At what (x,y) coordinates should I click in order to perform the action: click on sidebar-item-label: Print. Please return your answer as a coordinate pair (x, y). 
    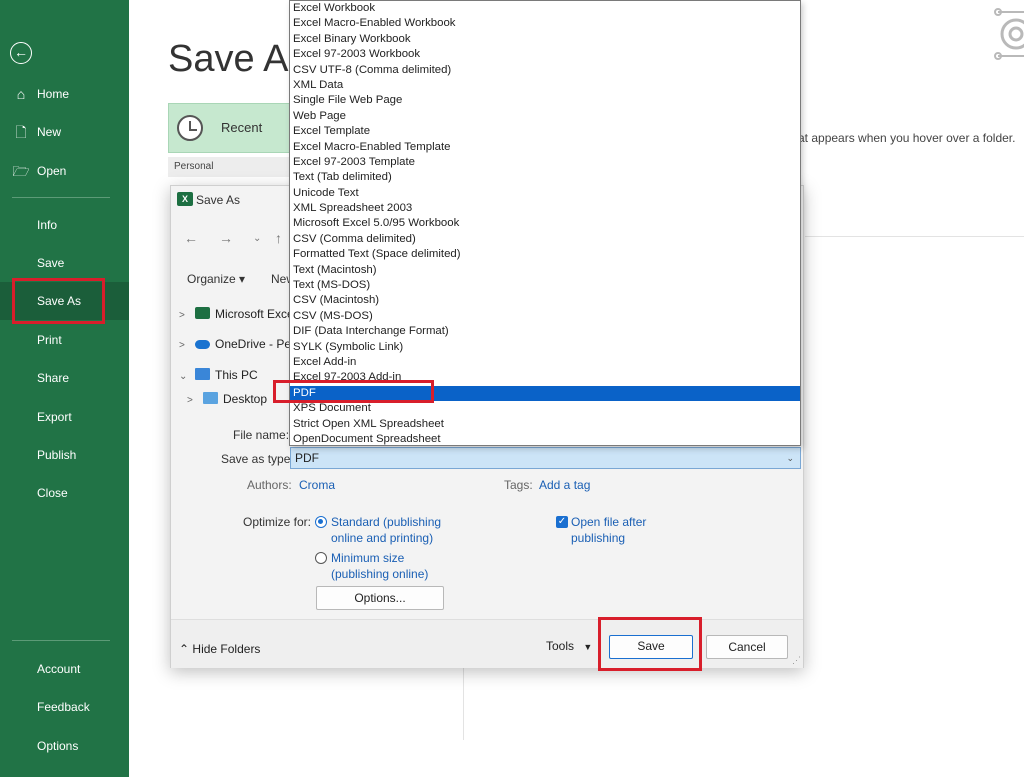
    Looking at the image, I should click on (49, 340).